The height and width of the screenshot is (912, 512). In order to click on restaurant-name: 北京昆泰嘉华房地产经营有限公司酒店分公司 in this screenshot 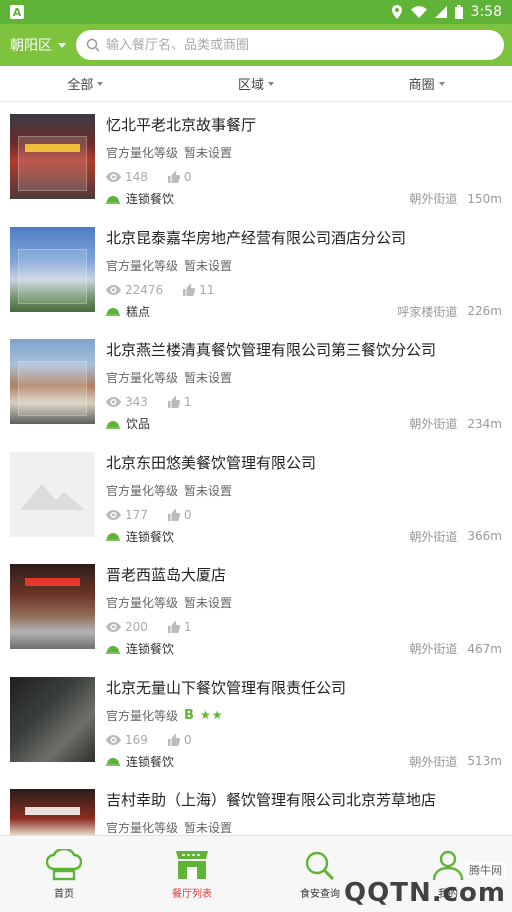, I will do `click(256, 237)`.